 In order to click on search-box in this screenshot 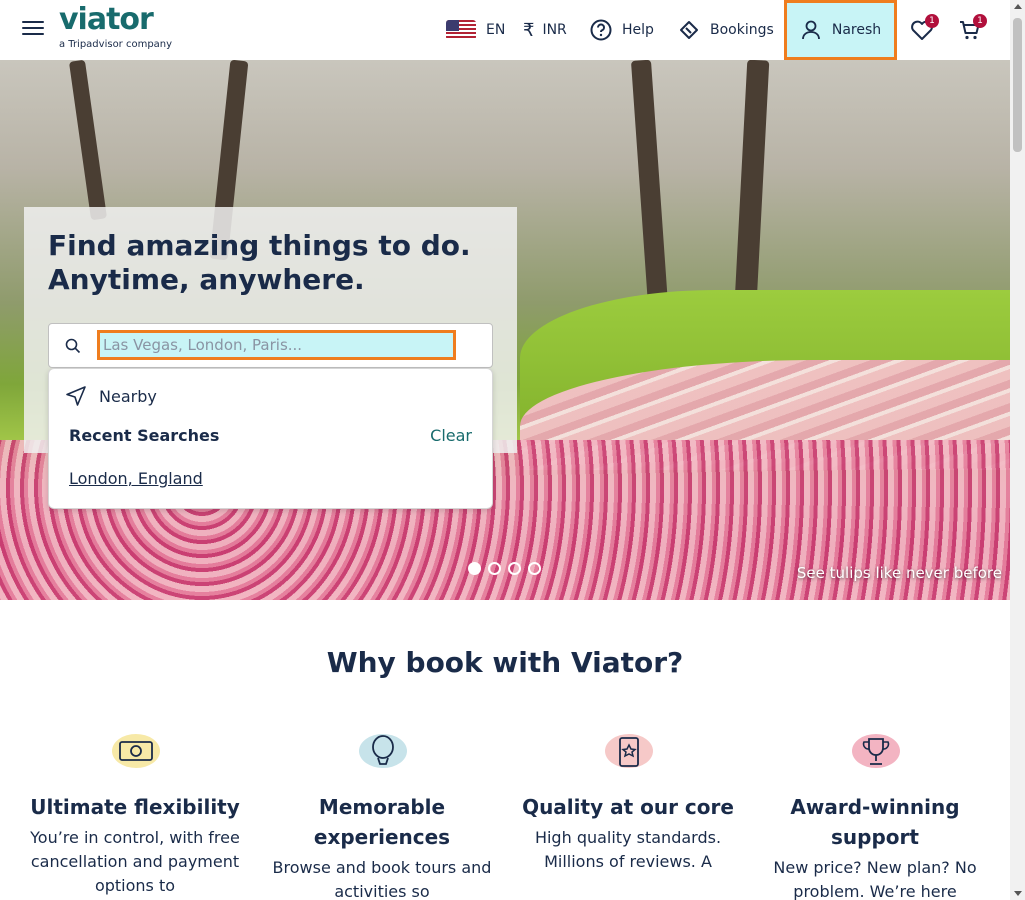, I will do `click(270, 345)`.